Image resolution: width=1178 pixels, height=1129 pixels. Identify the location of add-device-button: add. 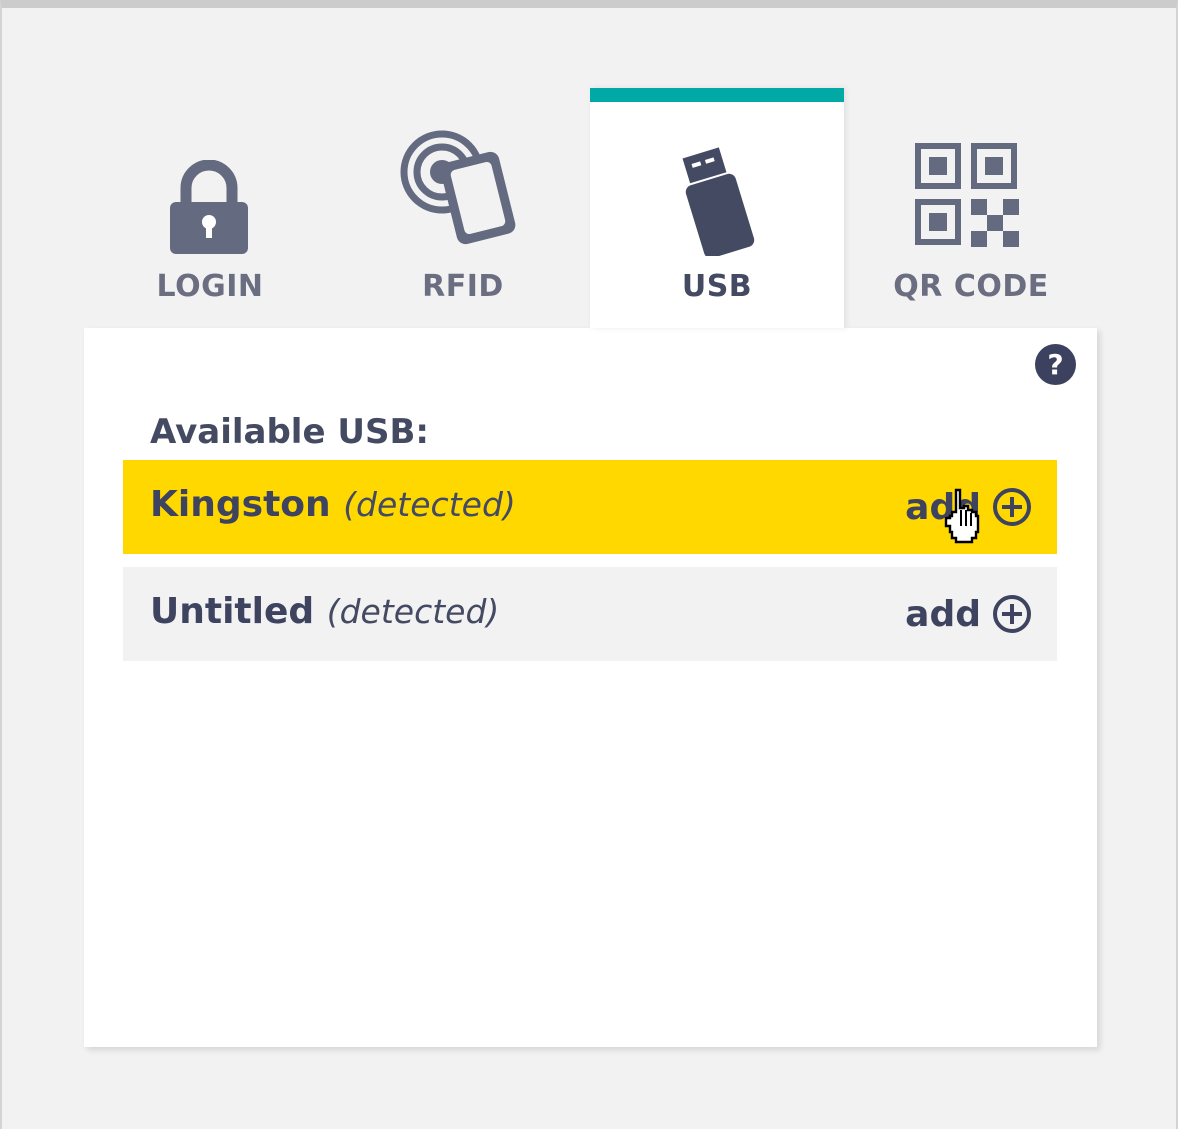
(969, 614).